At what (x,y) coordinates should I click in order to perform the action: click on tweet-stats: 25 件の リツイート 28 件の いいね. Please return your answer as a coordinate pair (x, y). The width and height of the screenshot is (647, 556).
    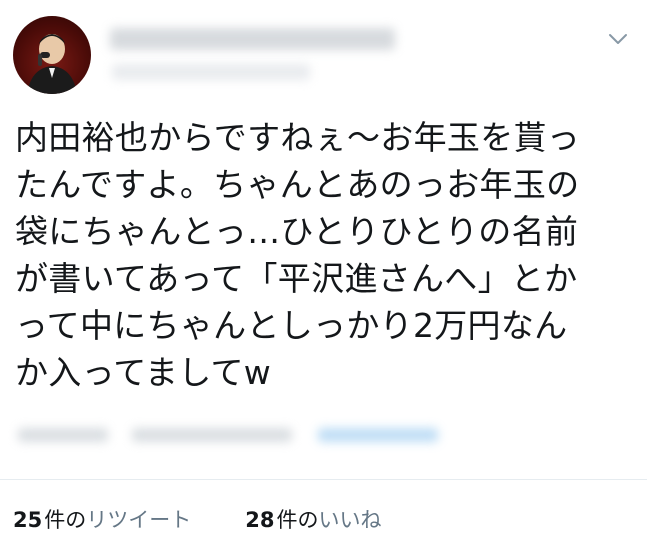
    Looking at the image, I should click on (197, 520).